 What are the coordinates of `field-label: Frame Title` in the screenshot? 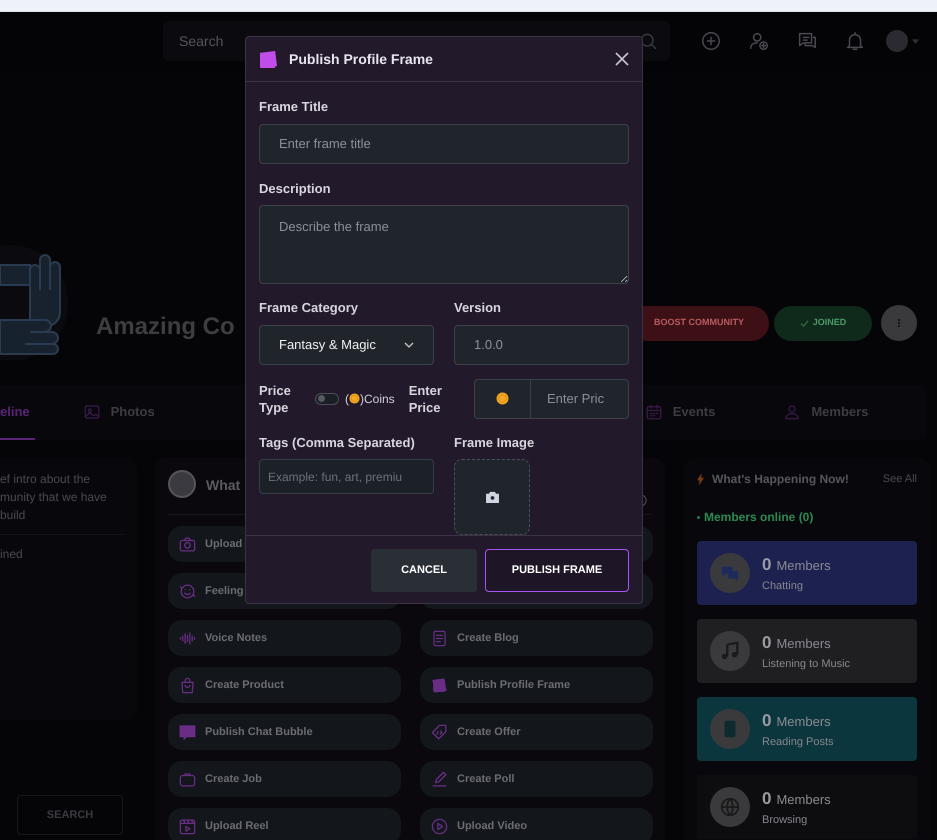 It's located at (294, 107).